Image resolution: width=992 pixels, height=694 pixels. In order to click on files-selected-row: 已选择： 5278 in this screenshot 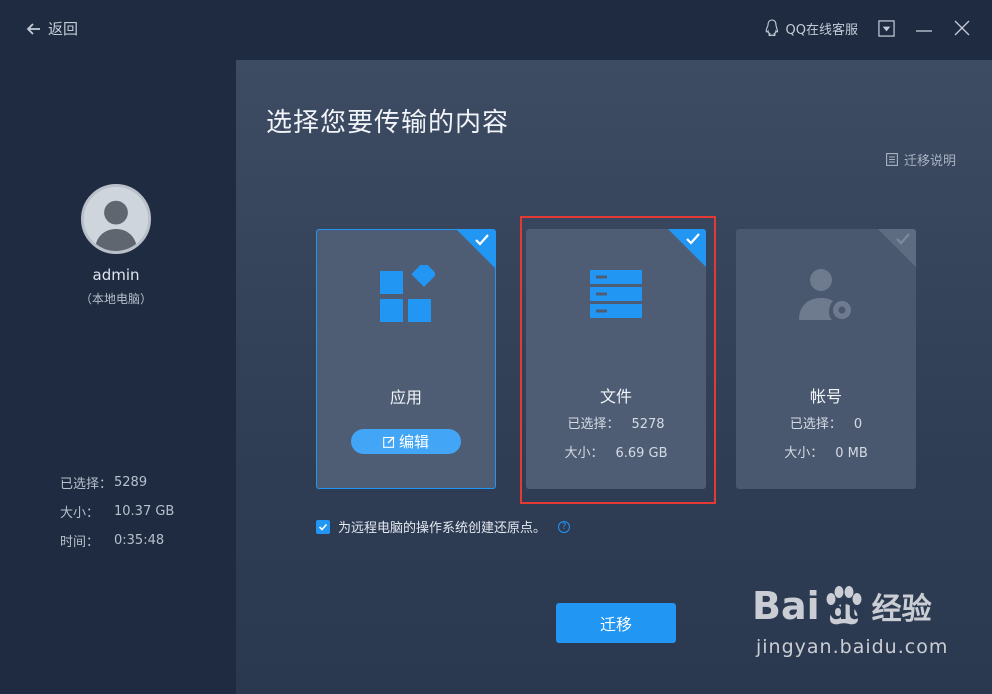, I will do `click(616, 422)`.